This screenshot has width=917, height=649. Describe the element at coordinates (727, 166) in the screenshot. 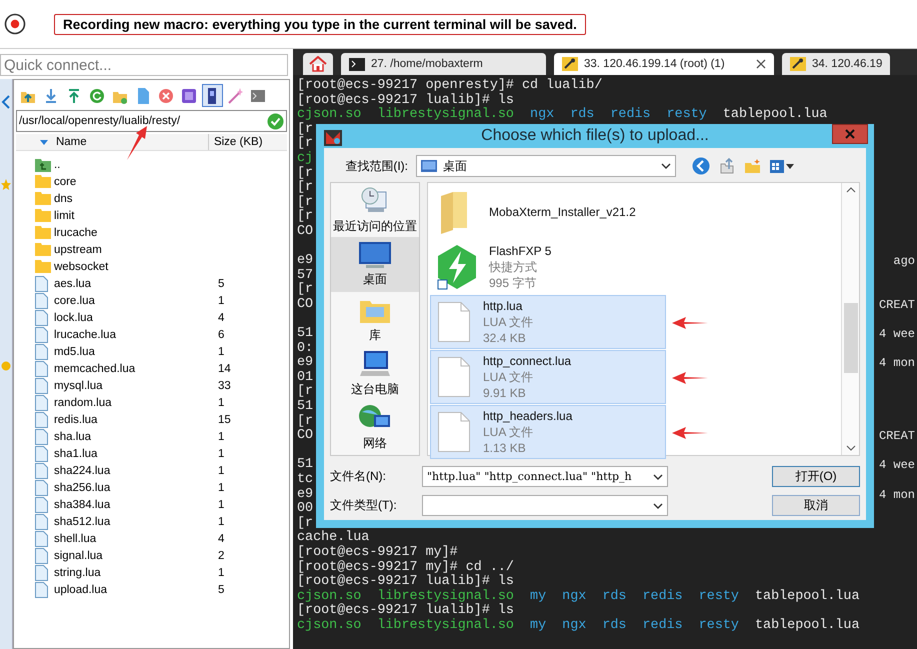

I see `up-folder-icon` at that location.